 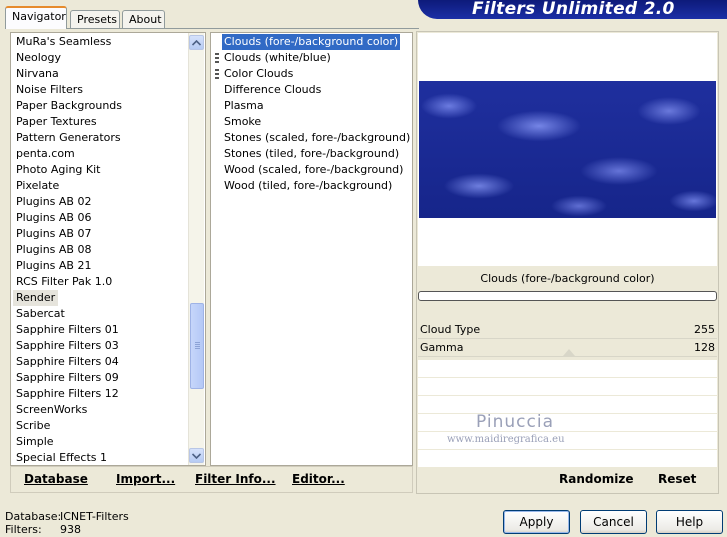 I want to click on chevron-up-icon, so click(x=196, y=42).